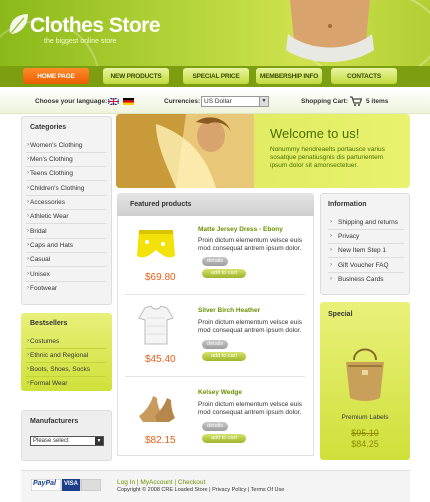  Describe the element at coordinates (220, 392) in the screenshot. I see `product-name: Kelsey Wedge` at that location.